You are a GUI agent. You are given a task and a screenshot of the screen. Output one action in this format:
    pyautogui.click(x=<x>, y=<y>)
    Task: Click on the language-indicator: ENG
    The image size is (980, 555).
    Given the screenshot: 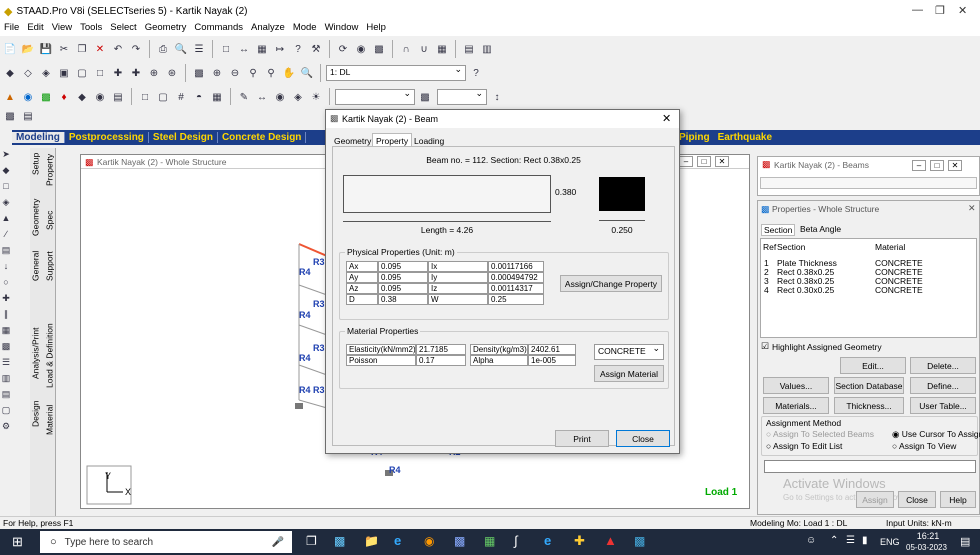 What is the action you would take?
    pyautogui.click(x=890, y=542)
    